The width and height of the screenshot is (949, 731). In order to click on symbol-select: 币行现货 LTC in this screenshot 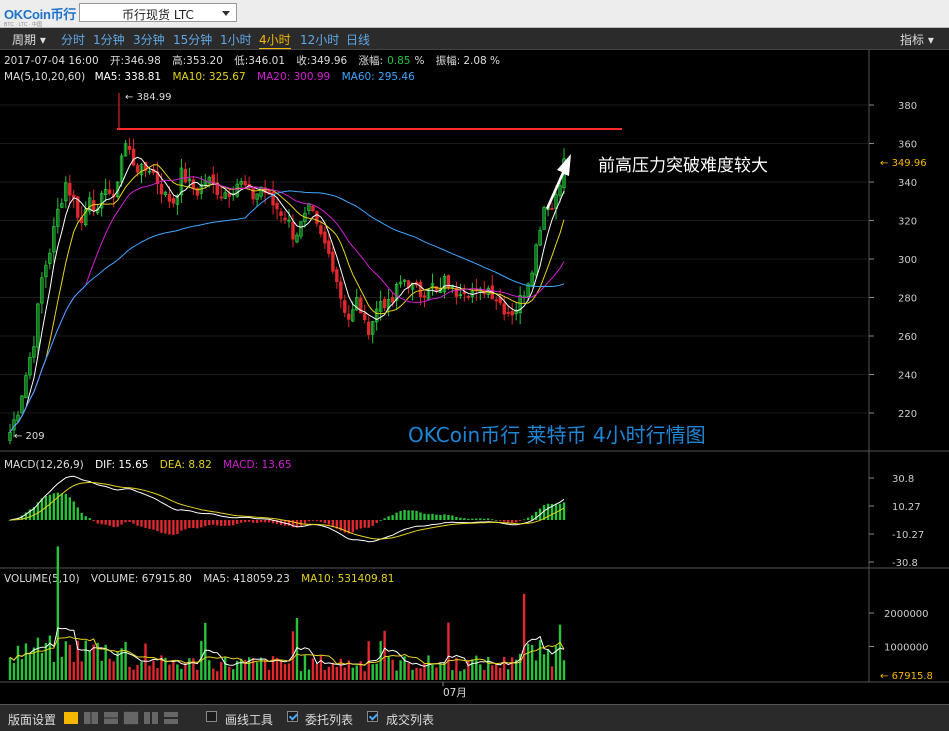, I will do `click(158, 12)`.